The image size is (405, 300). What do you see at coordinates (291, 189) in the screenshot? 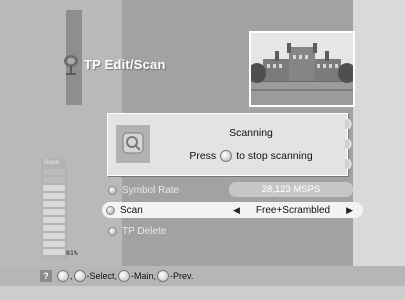
I see `symbol-rate-value: 28,123 MSPS` at bounding box center [291, 189].